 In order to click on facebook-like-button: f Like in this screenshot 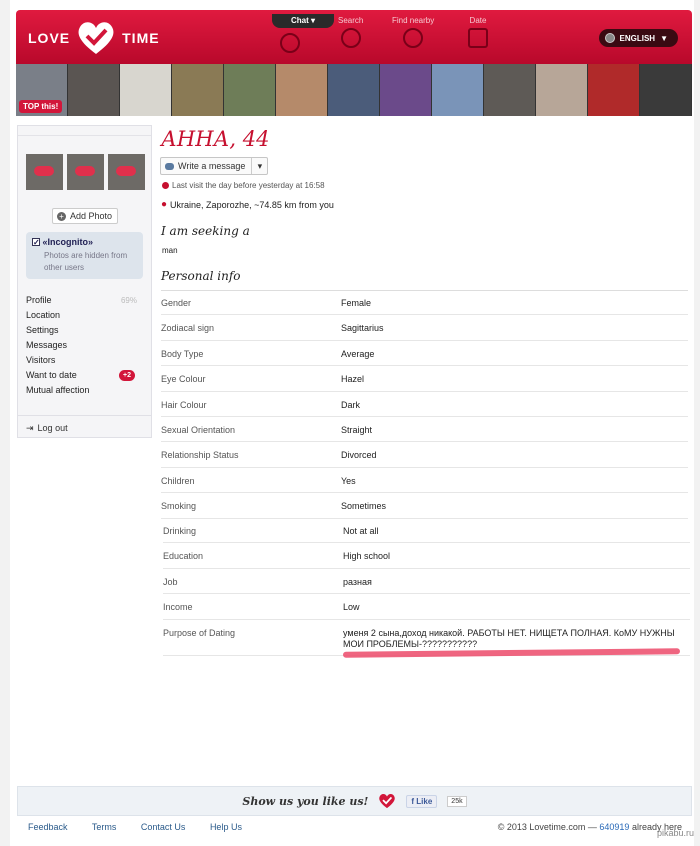, I will do `click(422, 801)`.